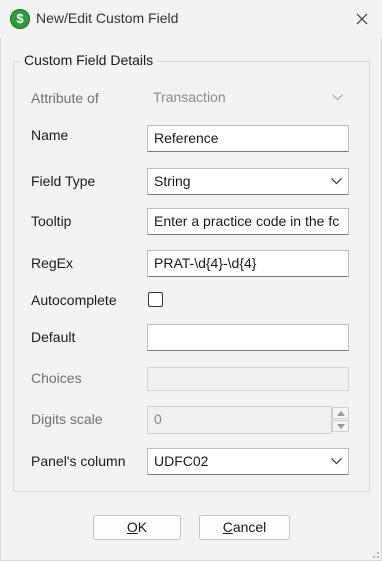  What do you see at coordinates (189, 97) in the screenshot?
I see `attribute-of-value: Transaction` at bounding box center [189, 97].